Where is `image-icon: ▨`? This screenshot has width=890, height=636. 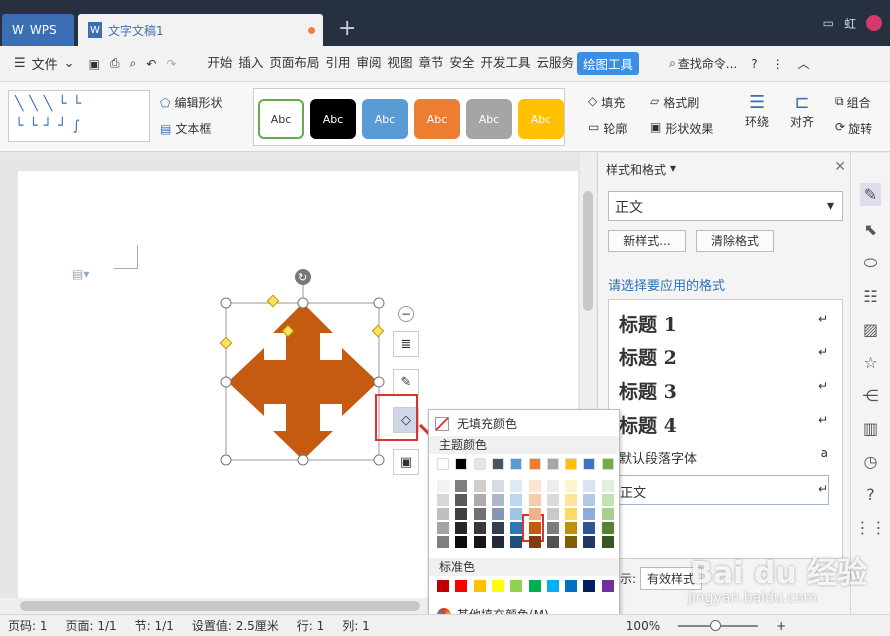 image-icon: ▨ is located at coordinates (870, 329).